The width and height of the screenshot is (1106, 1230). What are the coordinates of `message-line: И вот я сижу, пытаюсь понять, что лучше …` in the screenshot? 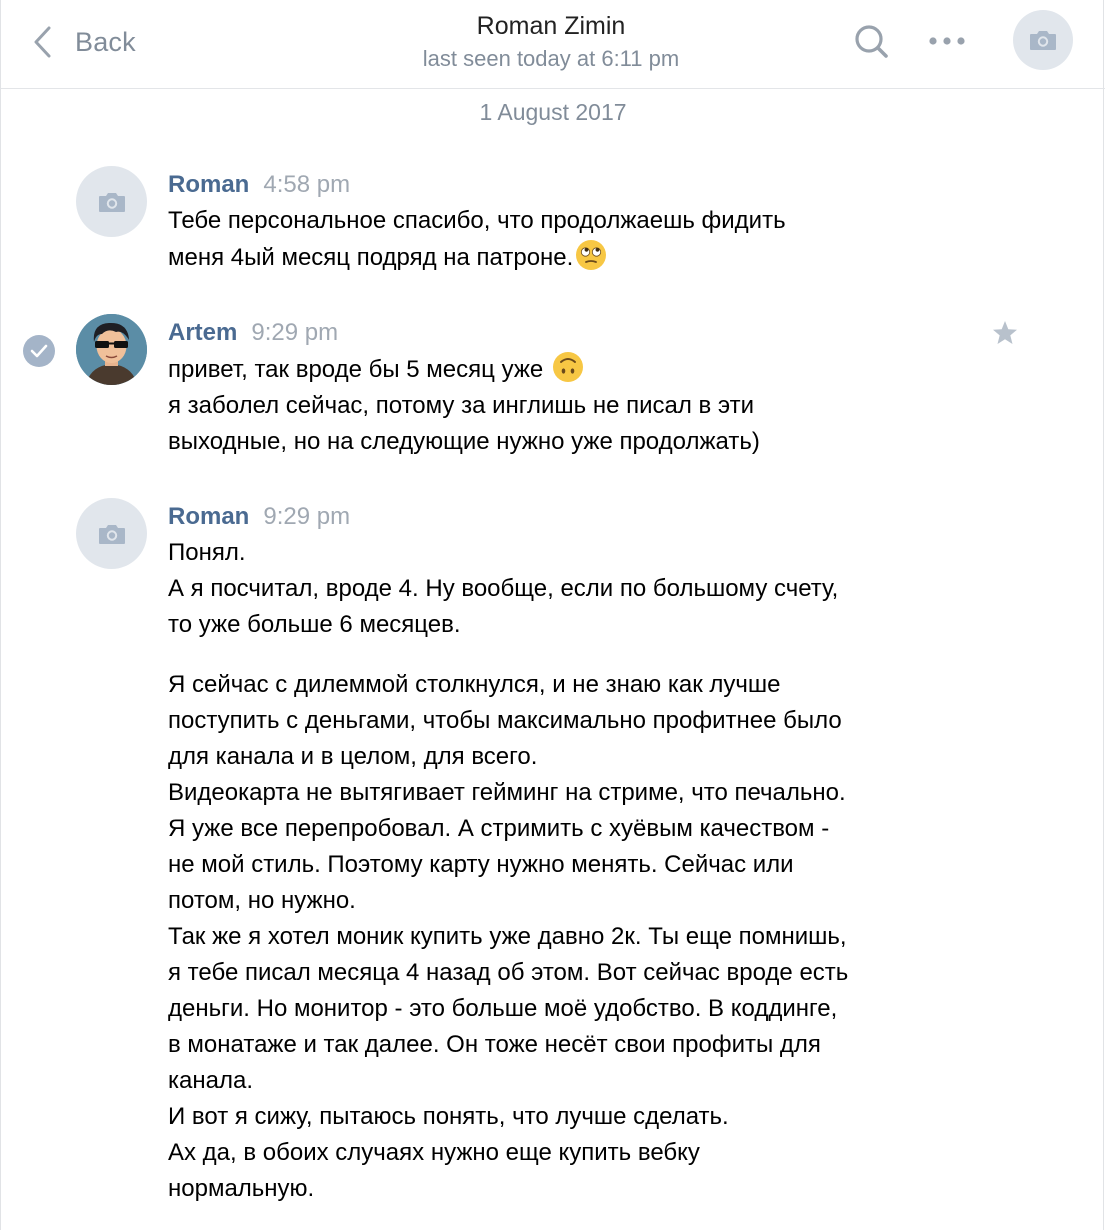 It's located at (448, 1116).